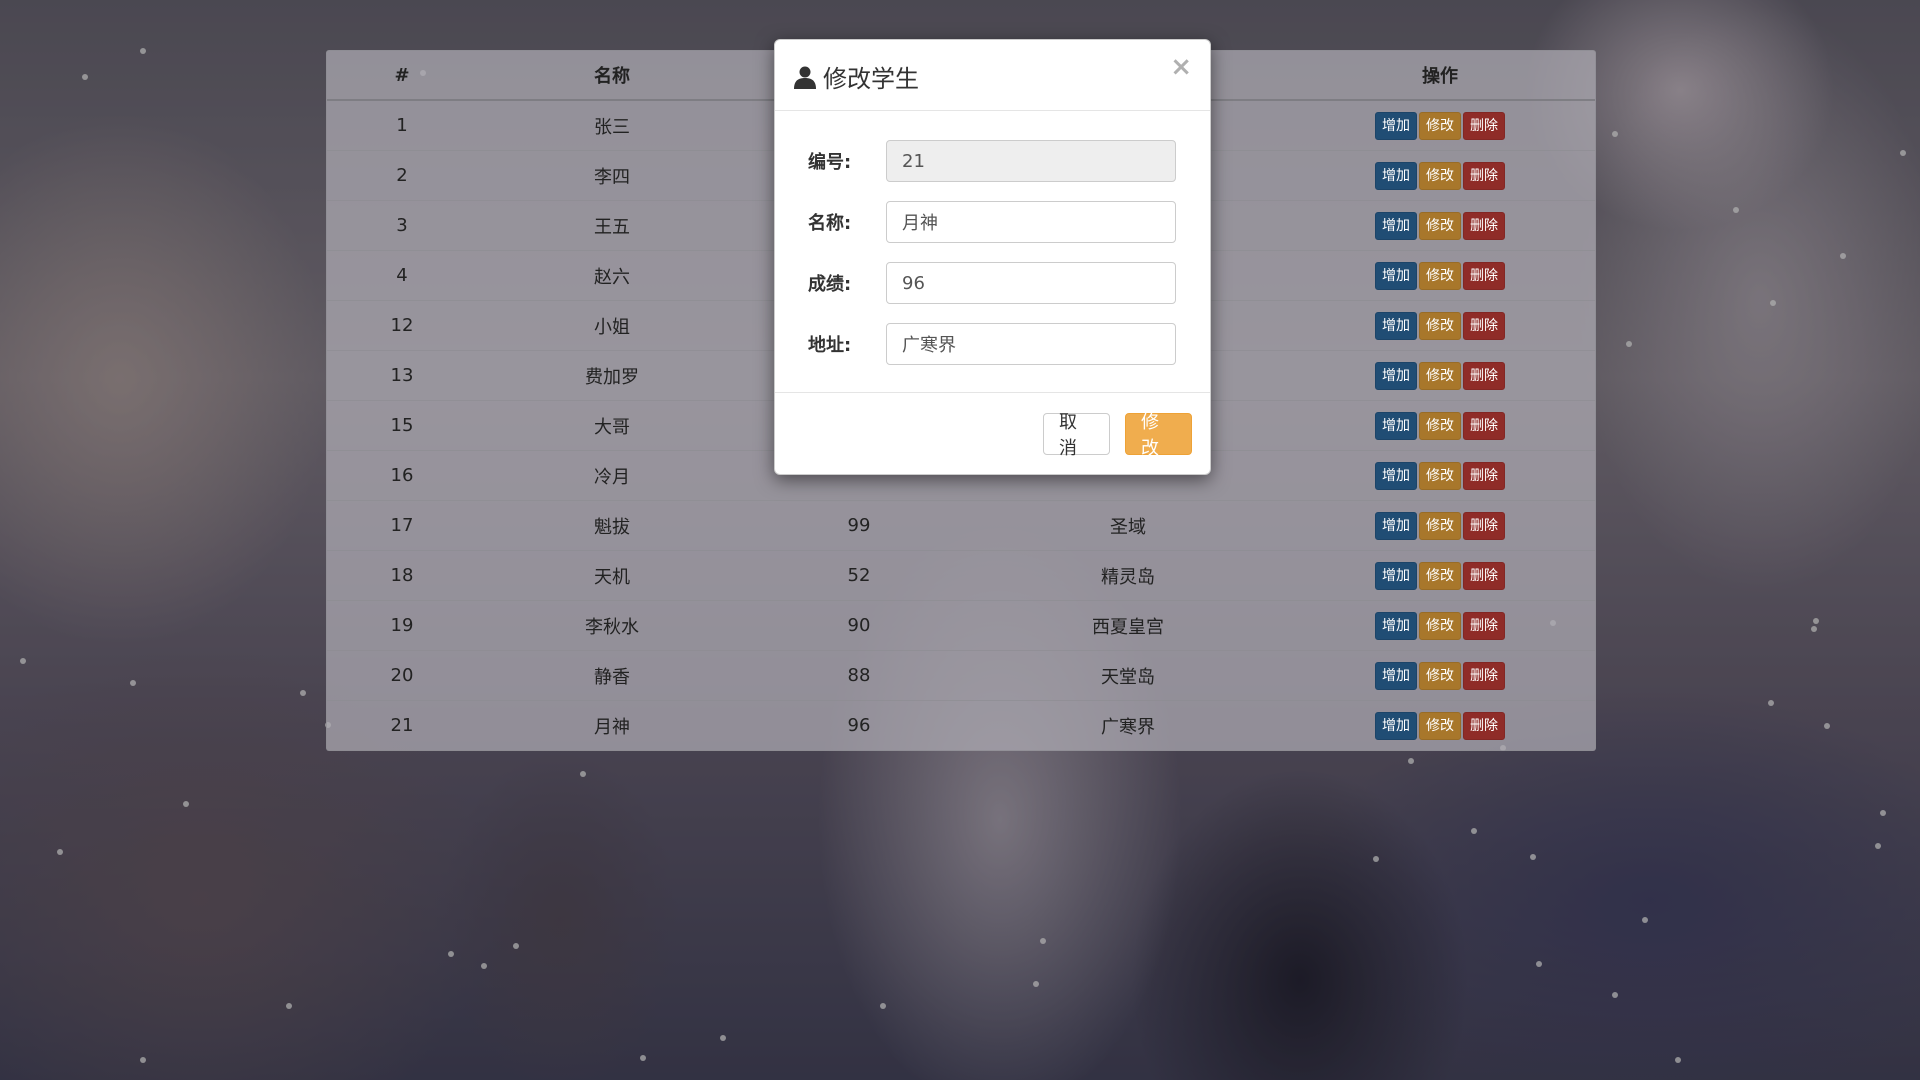 This screenshot has height=1080, width=1920. I want to click on score-label: 成绩:, so click(830, 284).